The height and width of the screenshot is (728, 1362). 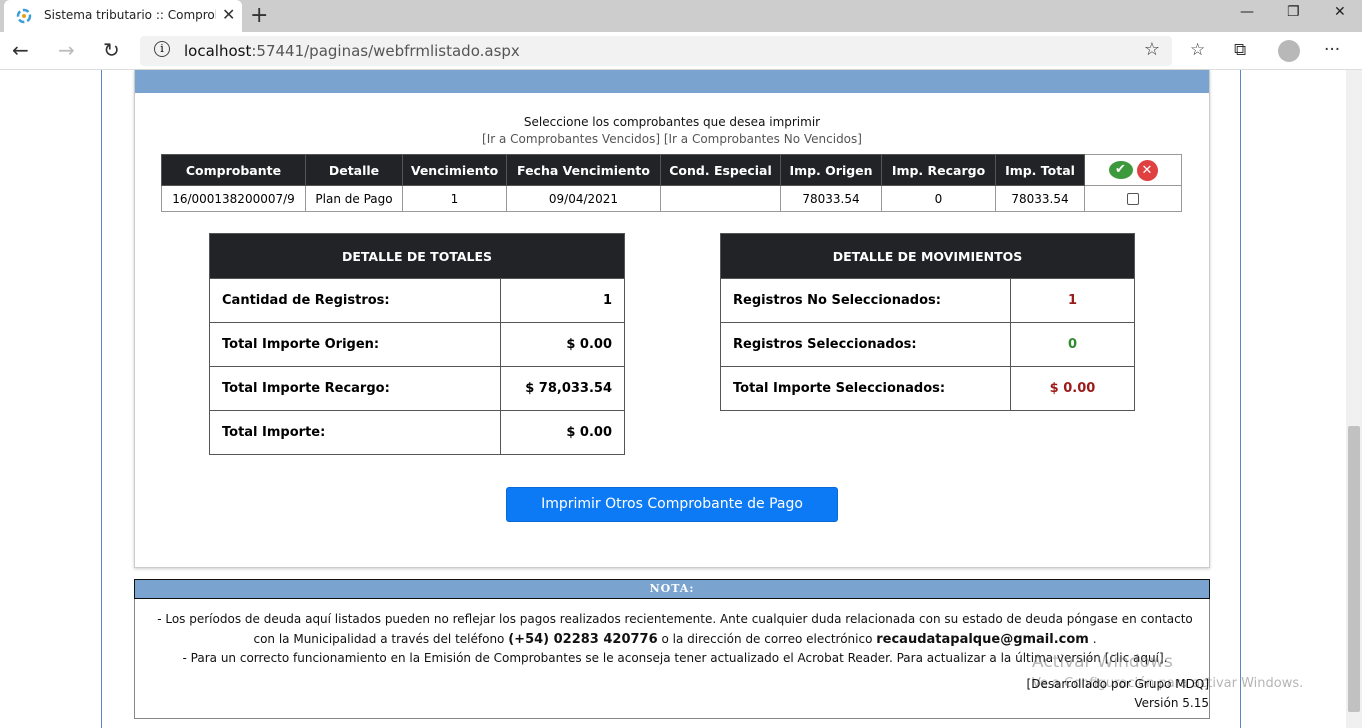 I want to click on col-imp-total: Imp. Total, so click(x=1040, y=170).